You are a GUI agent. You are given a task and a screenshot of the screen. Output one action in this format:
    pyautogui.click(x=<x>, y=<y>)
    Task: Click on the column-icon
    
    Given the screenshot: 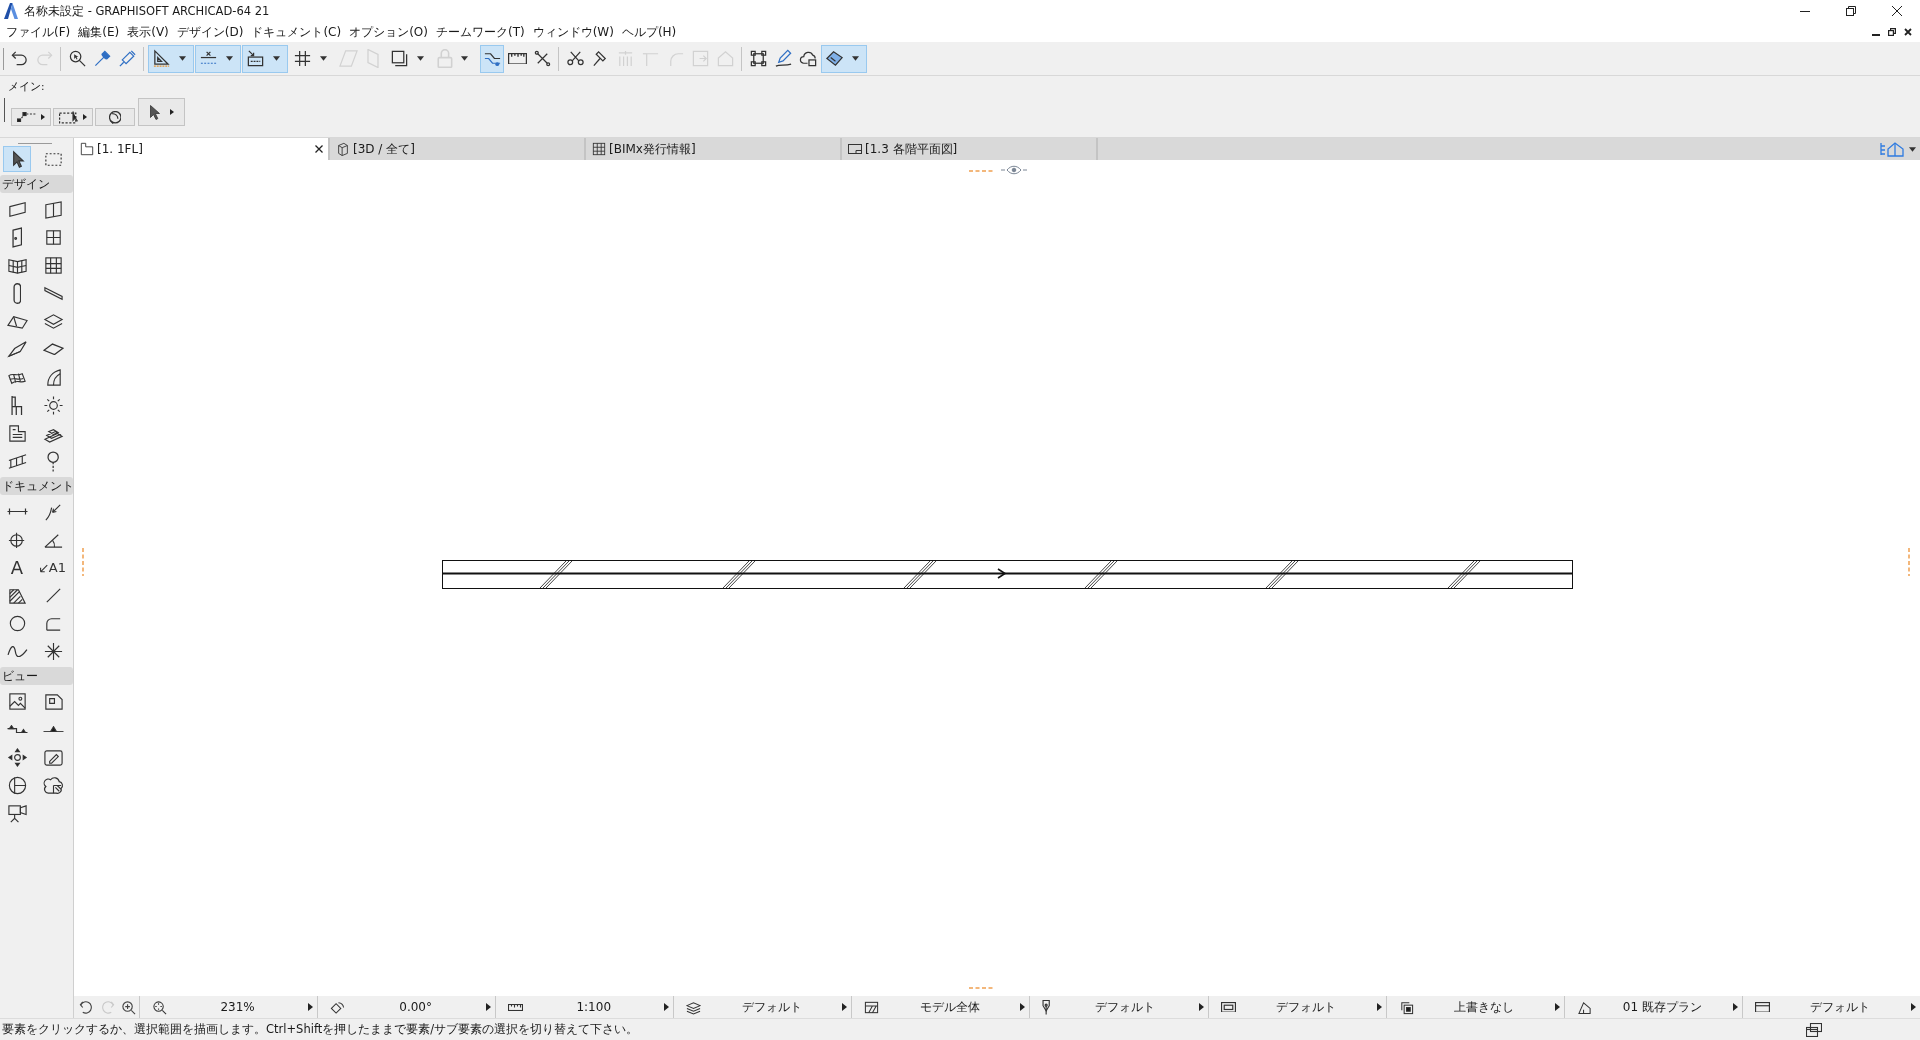 What is the action you would take?
    pyautogui.click(x=17, y=293)
    